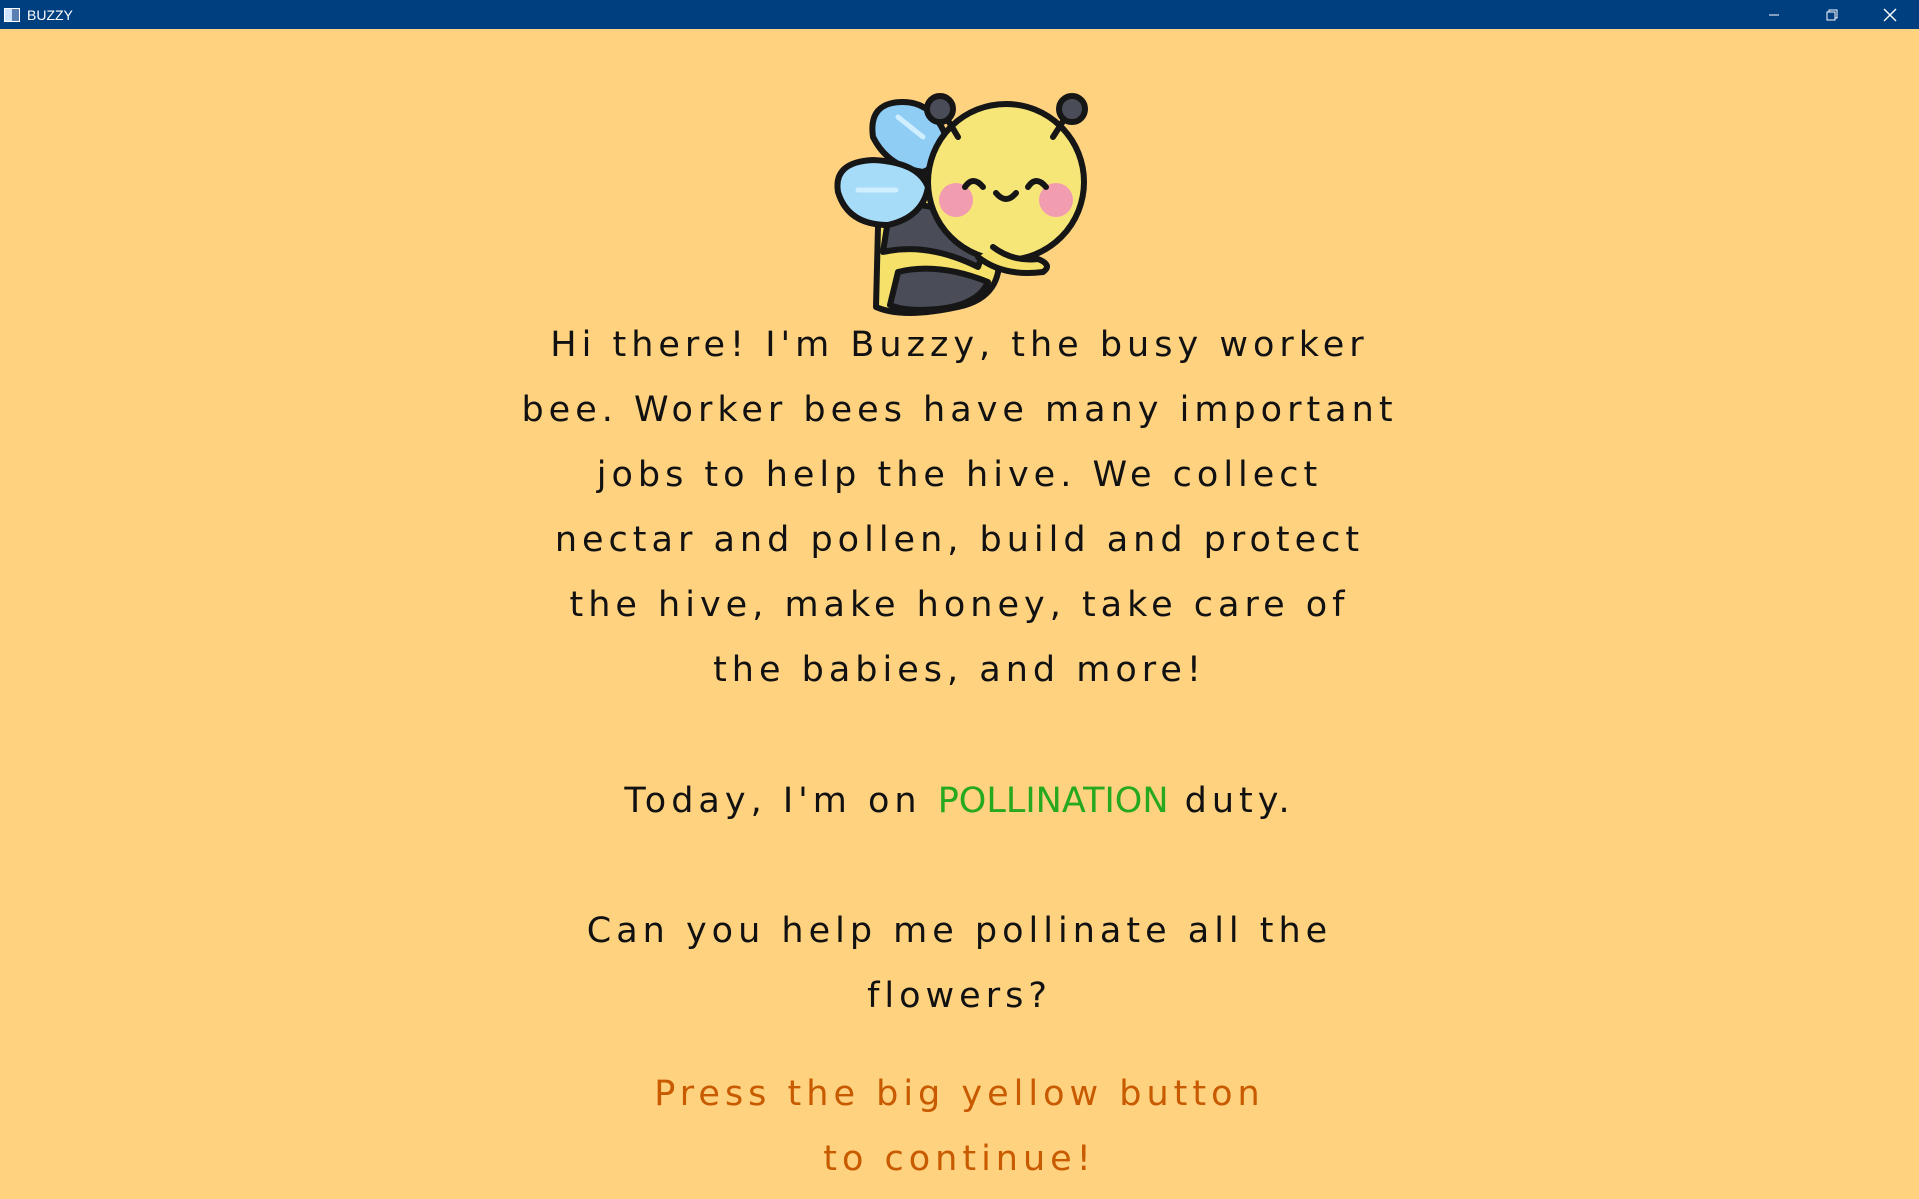 The image size is (1919, 1199). Describe the element at coordinates (959, 14) in the screenshot. I see `title-bar: BUZZY` at that location.